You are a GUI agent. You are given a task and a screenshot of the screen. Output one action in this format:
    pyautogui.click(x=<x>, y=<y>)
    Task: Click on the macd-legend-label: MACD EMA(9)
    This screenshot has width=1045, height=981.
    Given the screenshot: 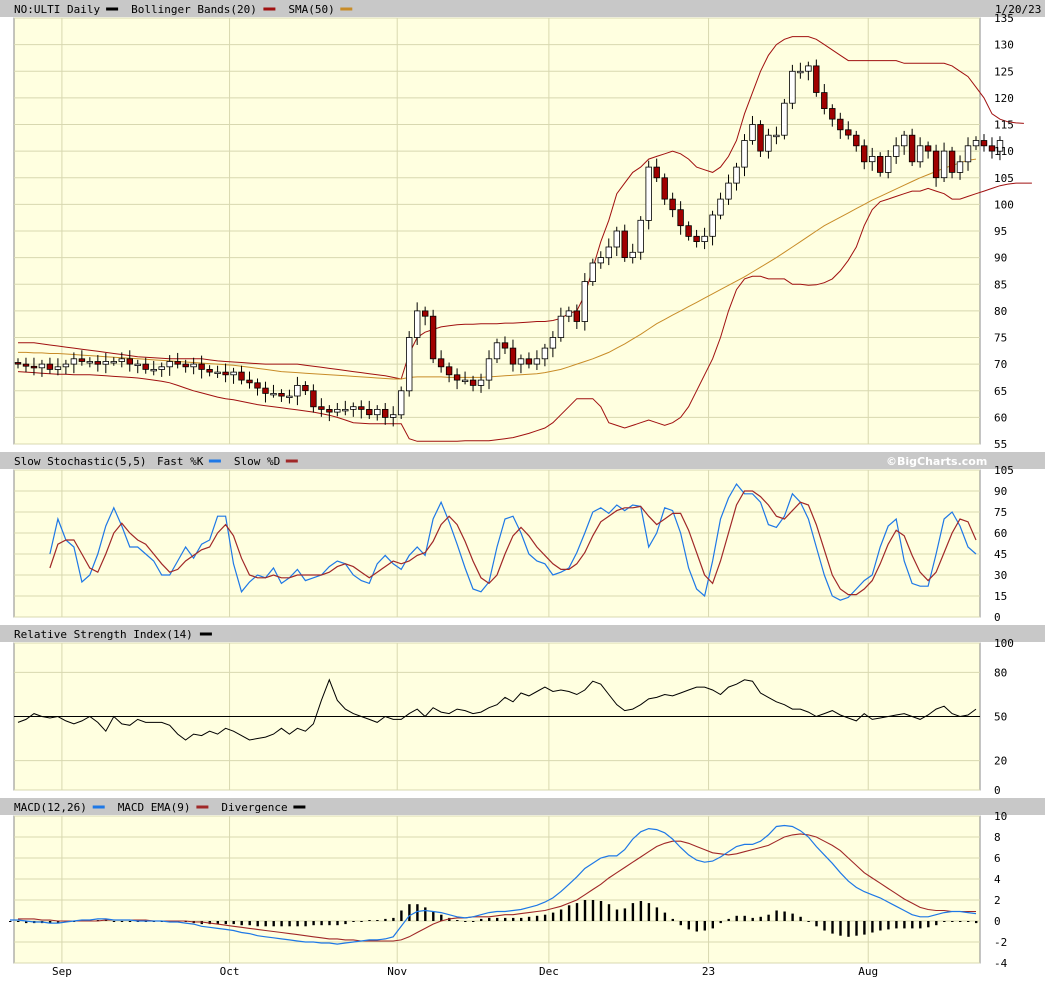 What is the action you would take?
    pyautogui.click(x=154, y=807)
    